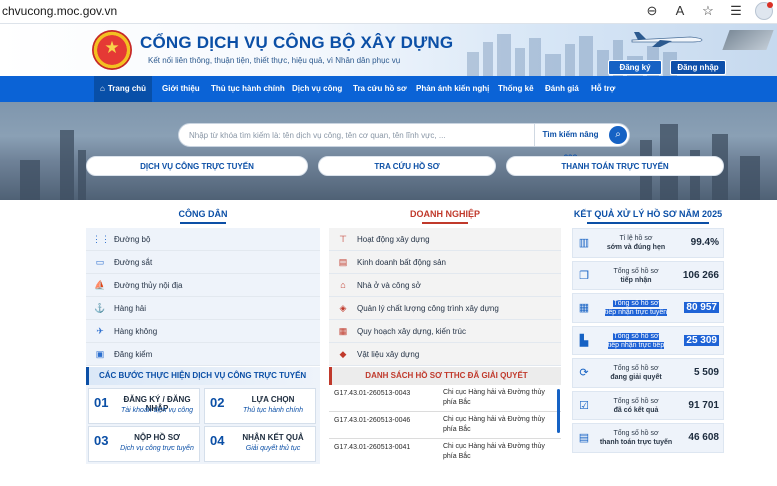 This screenshot has height=486, width=777. What do you see at coordinates (703, 437) in the screenshot?
I see `stat-value: 46 608` at bounding box center [703, 437].